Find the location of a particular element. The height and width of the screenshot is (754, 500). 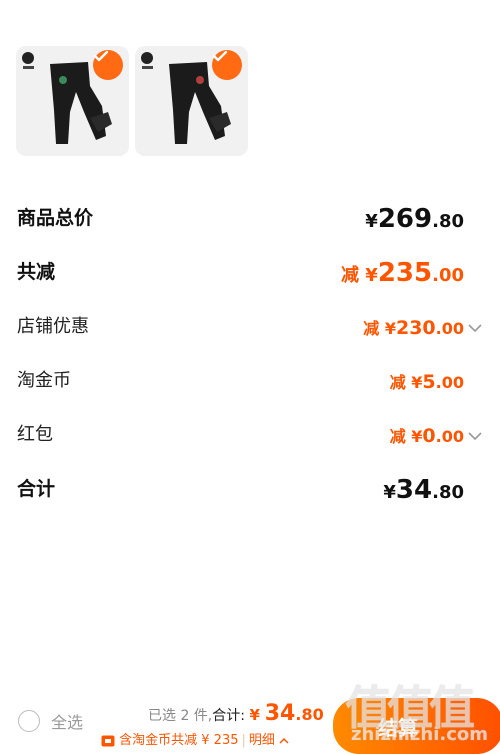

watermark: 值值值 zhizhizhi.com is located at coordinates (420, 711).